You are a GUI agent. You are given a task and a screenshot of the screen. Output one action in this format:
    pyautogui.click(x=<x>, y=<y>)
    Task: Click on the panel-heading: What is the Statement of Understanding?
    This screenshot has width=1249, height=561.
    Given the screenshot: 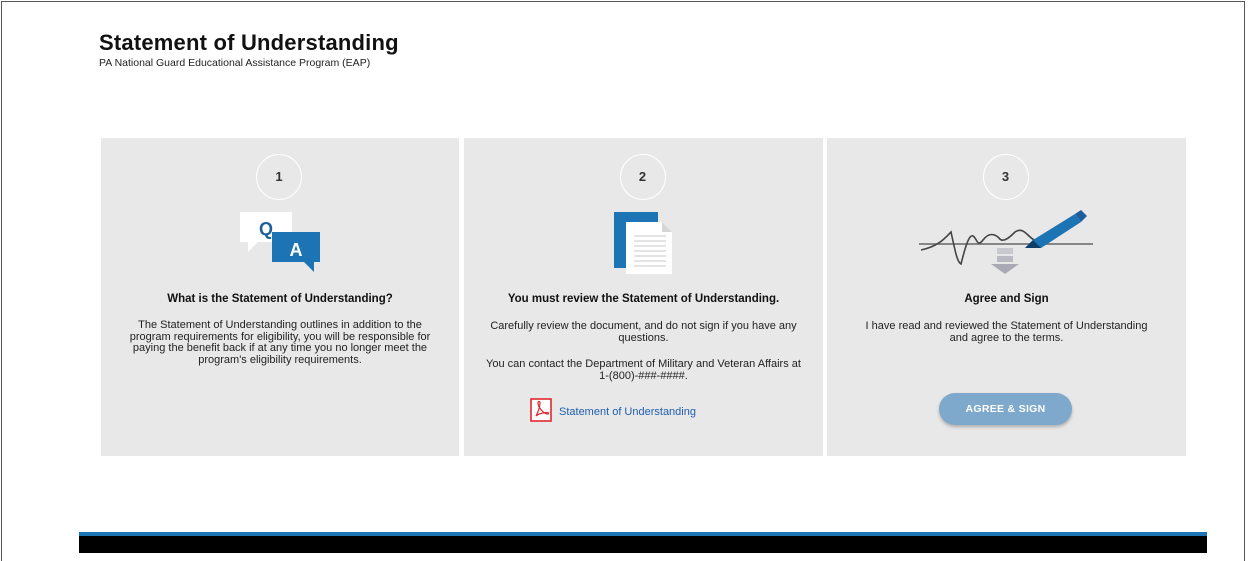 What is the action you would take?
    pyautogui.click(x=280, y=299)
    